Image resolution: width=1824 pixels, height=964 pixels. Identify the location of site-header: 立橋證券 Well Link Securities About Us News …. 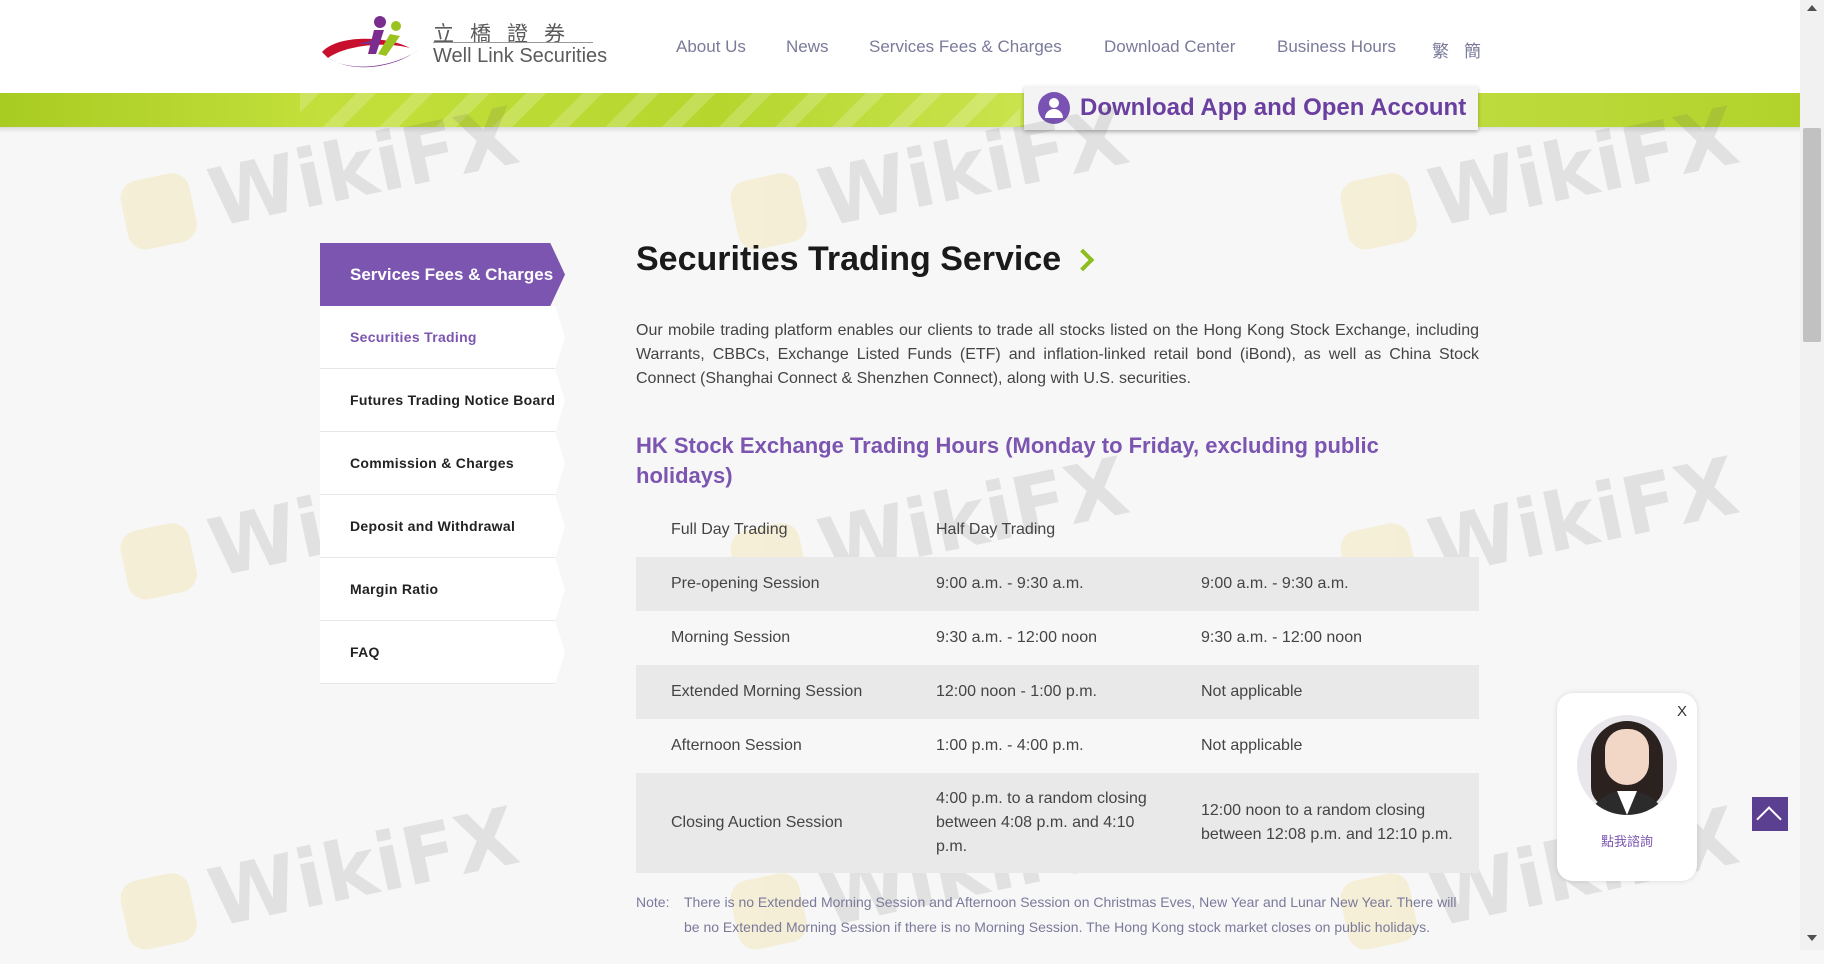
(900, 46).